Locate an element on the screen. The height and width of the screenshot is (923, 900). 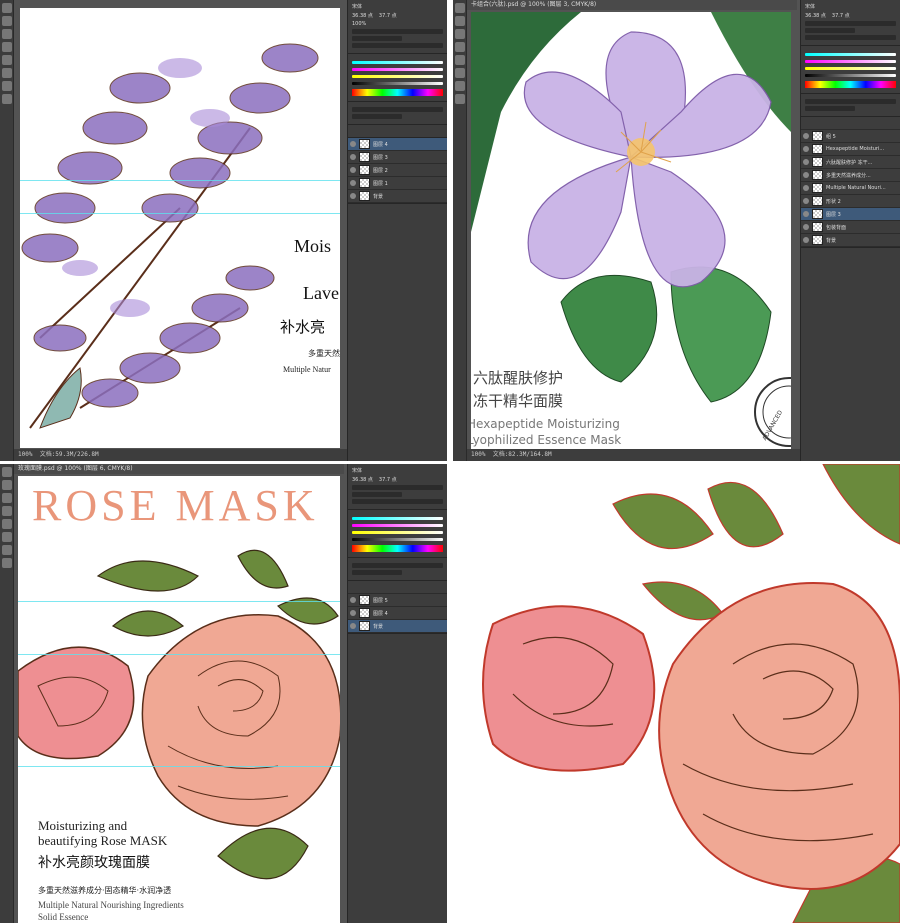
canvas-text-en-sub-2: Solid Essence is located at coordinates (63, 917).